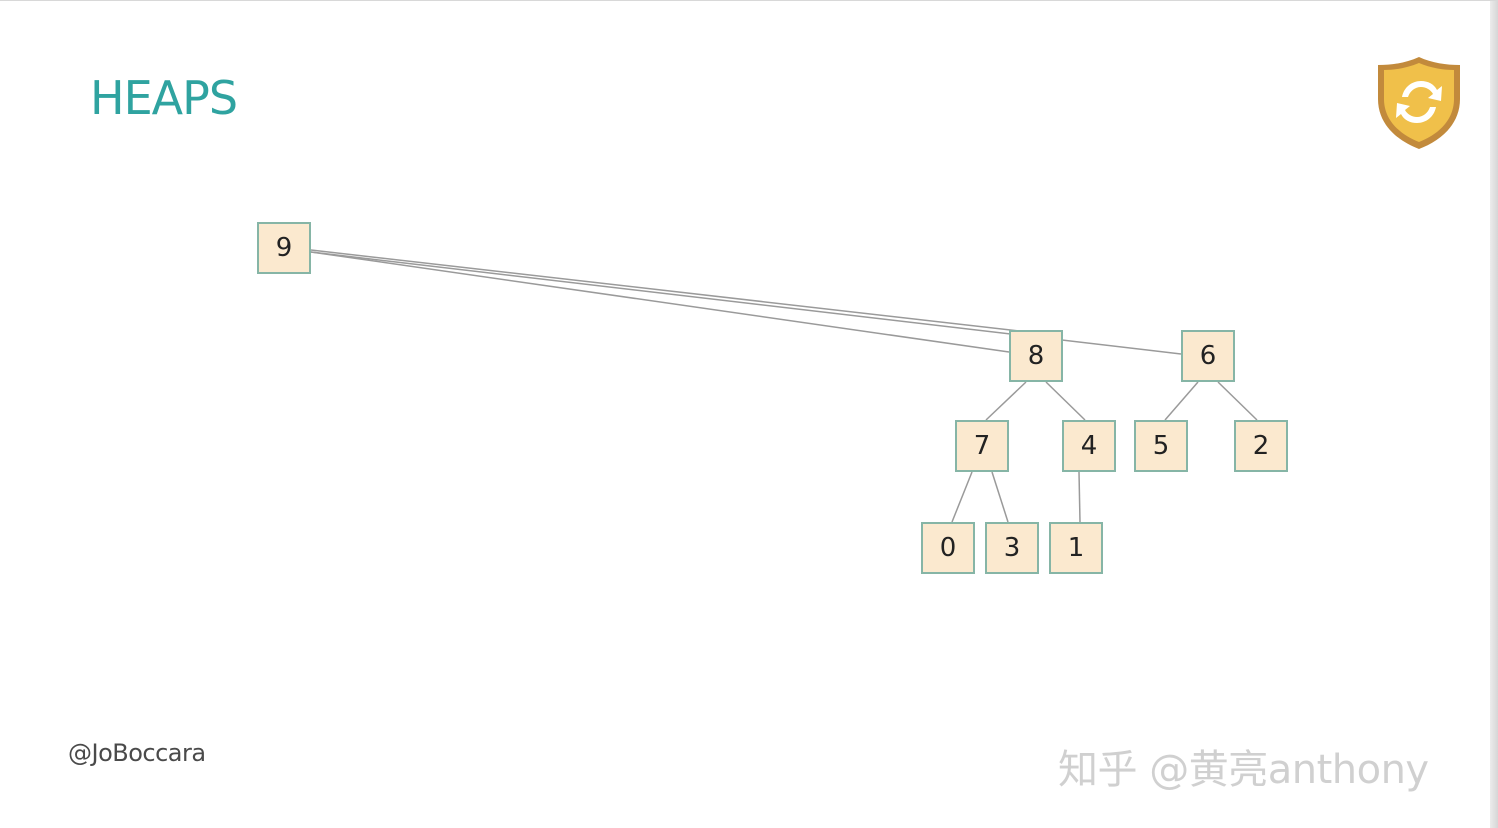 The height and width of the screenshot is (828, 1498). I want to click on heap-node-3: 3, so click(1012, 548).